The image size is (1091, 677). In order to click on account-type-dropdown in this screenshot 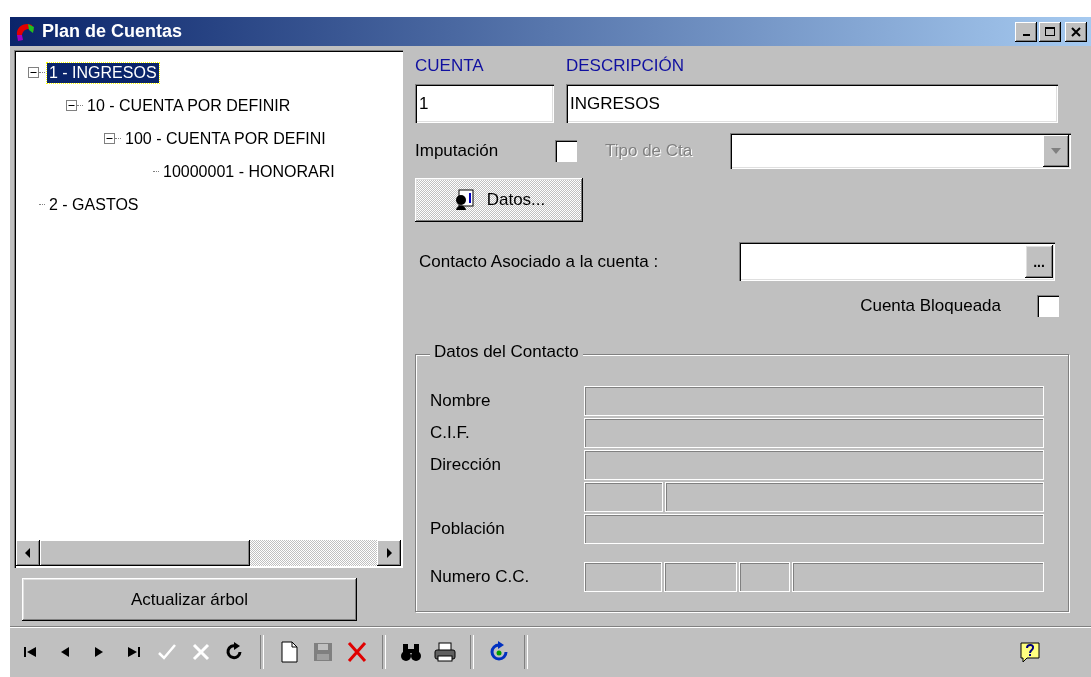, I will do `click(900, 151)`.